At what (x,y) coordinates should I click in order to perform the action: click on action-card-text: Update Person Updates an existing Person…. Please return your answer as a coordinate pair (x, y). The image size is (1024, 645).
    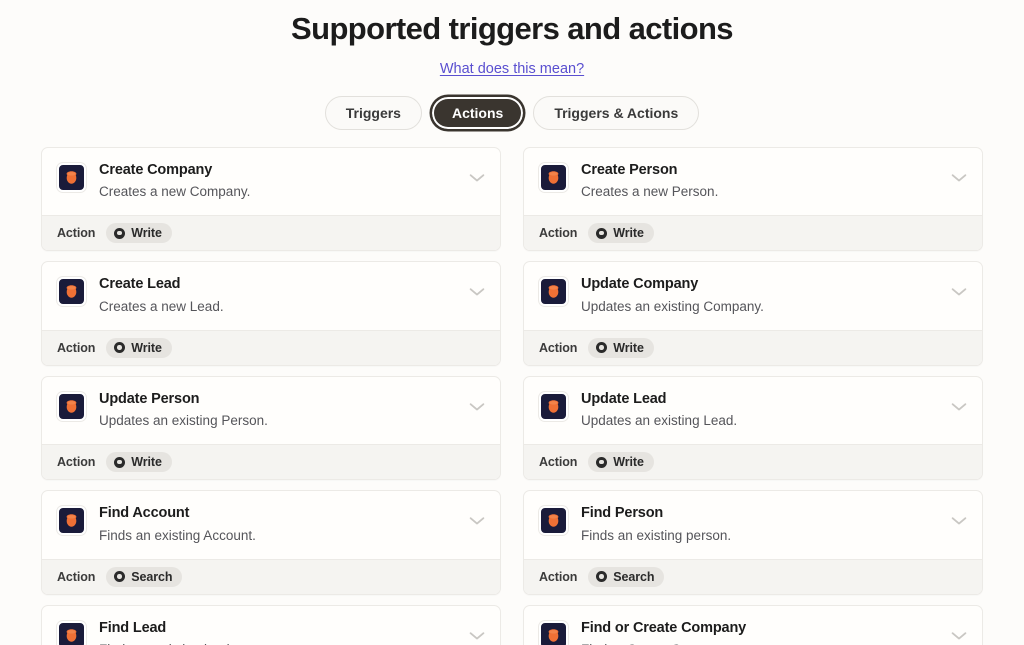
    Looking at the image, I should click on (292, 410).